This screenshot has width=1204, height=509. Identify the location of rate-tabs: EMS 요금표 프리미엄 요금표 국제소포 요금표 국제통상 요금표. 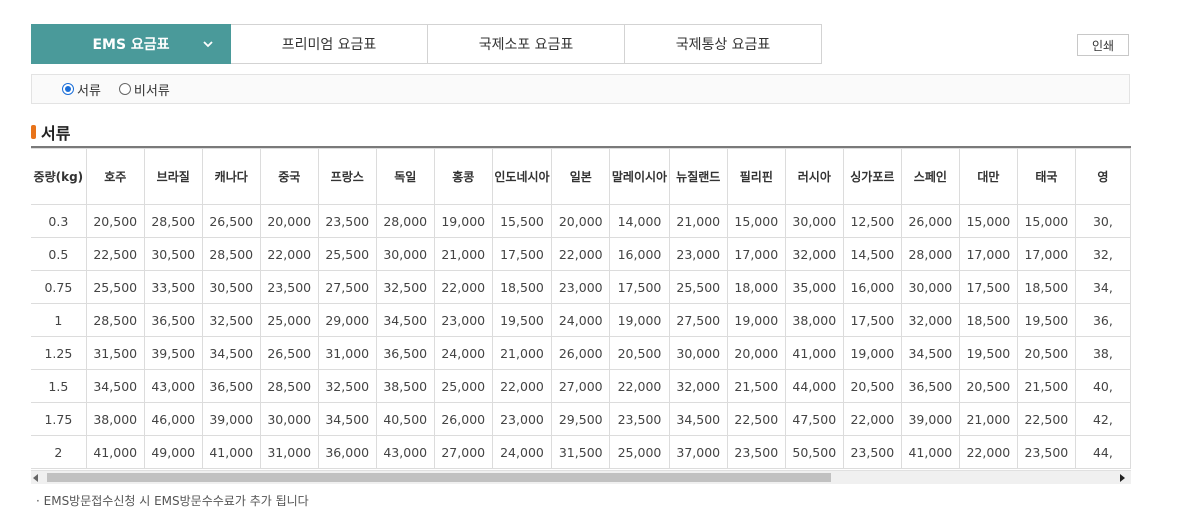
(426, 44).